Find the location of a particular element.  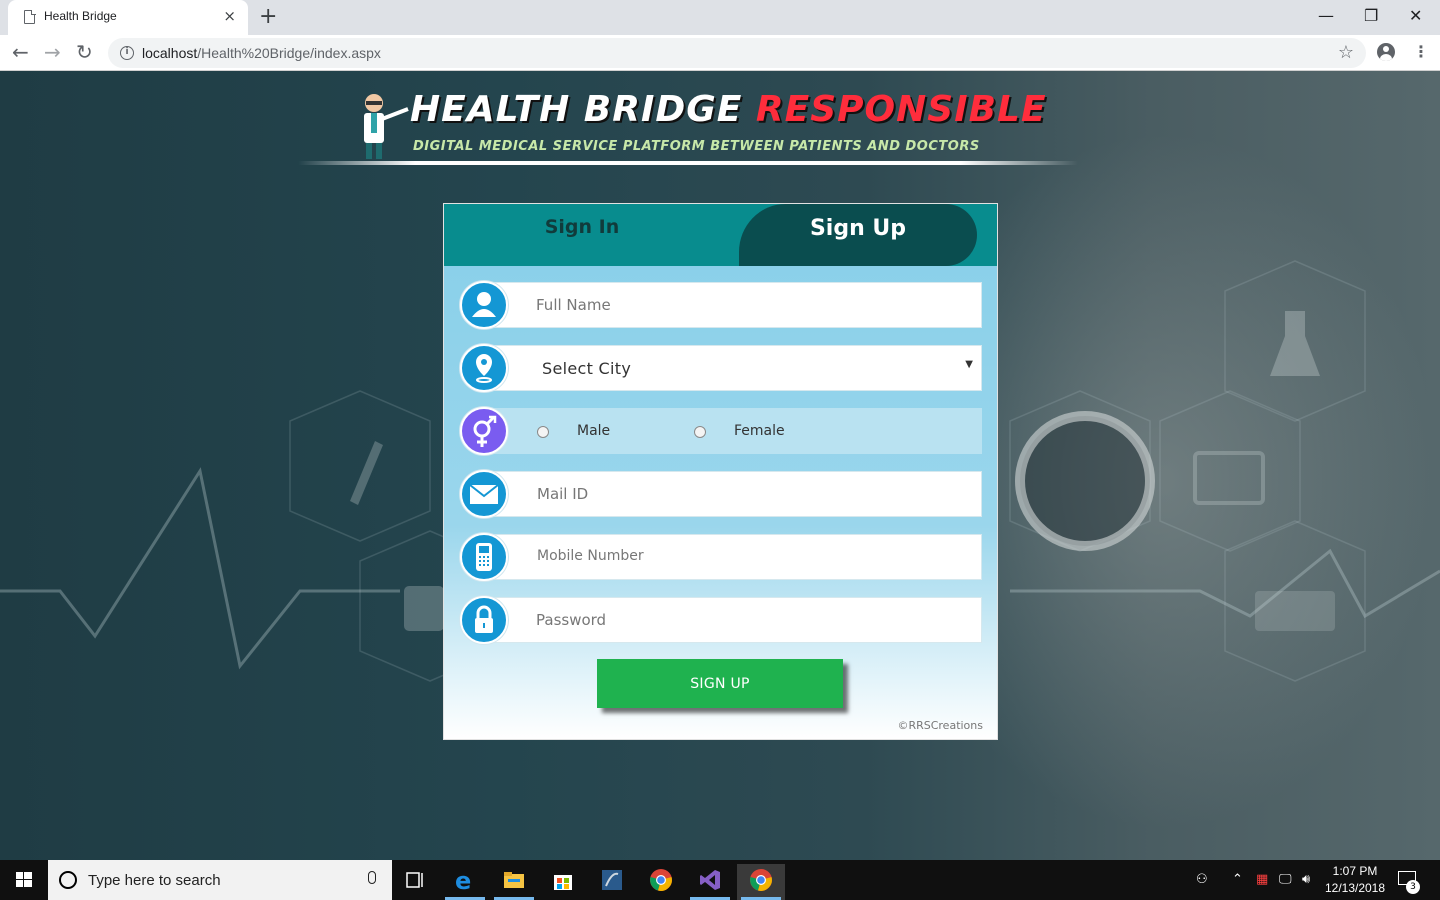

edge-taskbar-button: e is located at coordinates (465, 882).